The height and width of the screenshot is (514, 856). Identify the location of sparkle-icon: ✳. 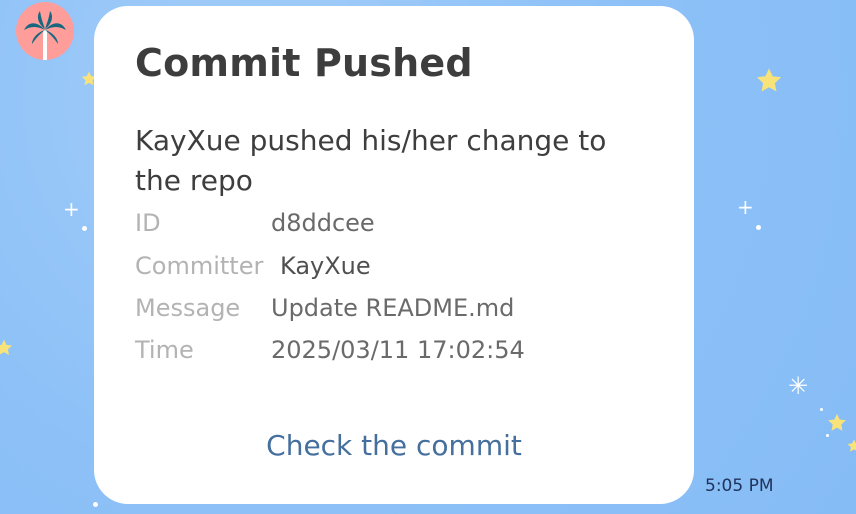
(798, 386).